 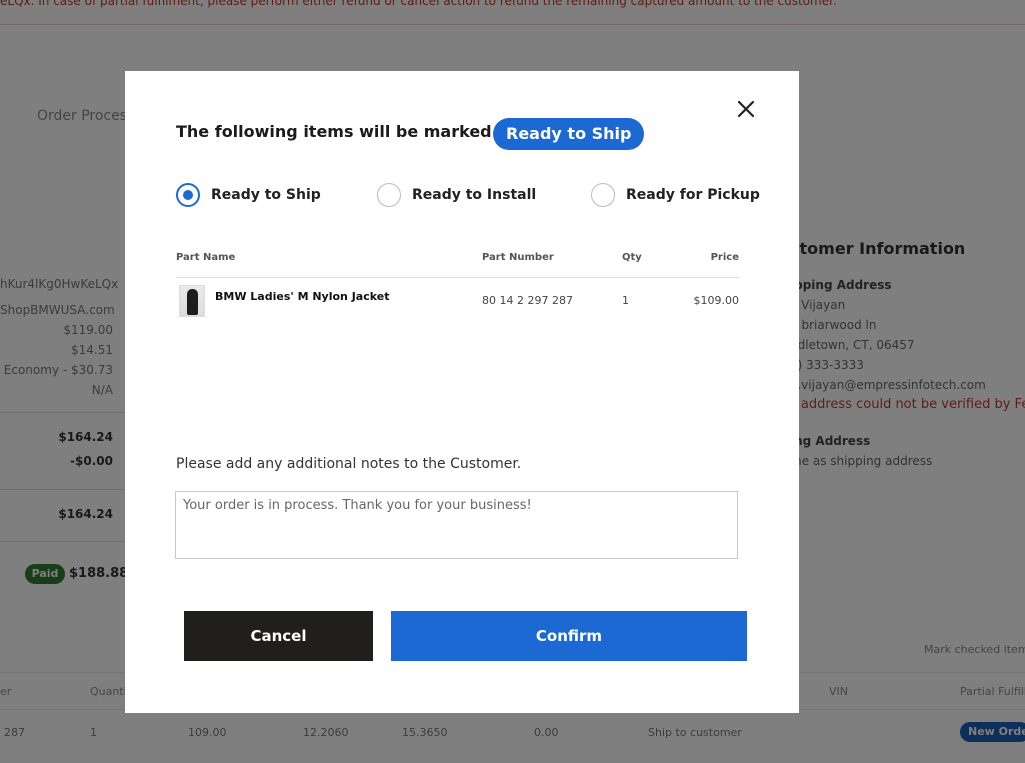 I want to click on qty-cell: 1, so click(x=625, y=300).